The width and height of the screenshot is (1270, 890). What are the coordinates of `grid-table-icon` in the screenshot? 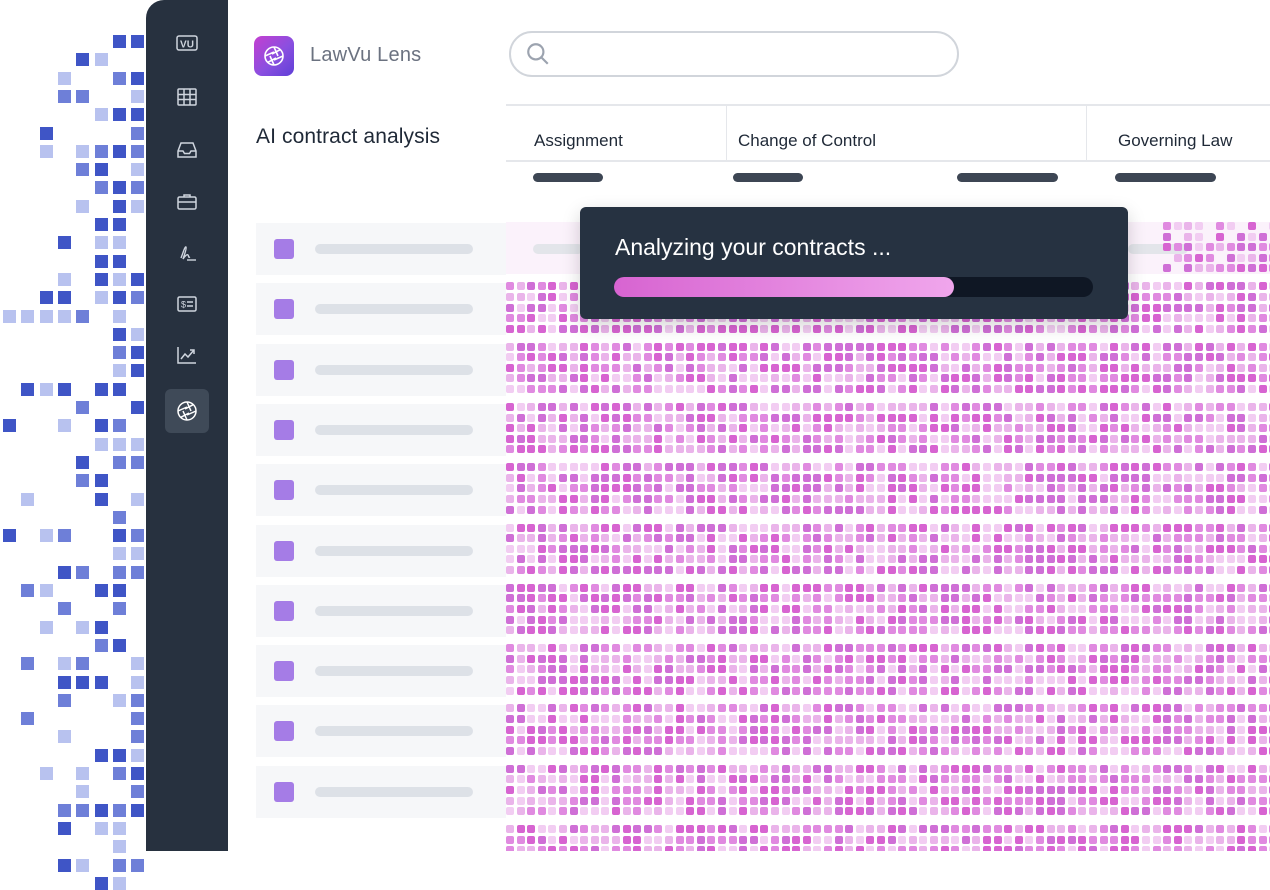 It's located at (187, 97).